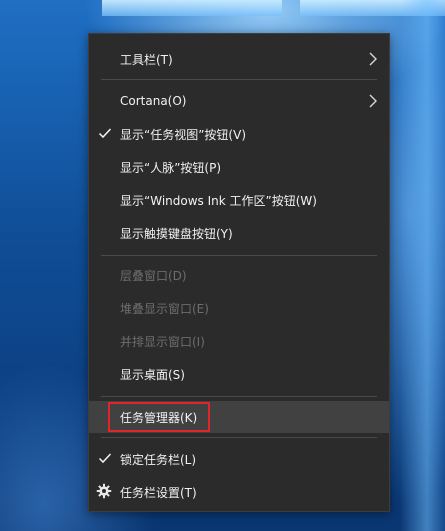  Describe the element at coordinates (164, 308) in the screenshot. I see `menu-item-label: 堆叠显示窗口(E)` at that location.